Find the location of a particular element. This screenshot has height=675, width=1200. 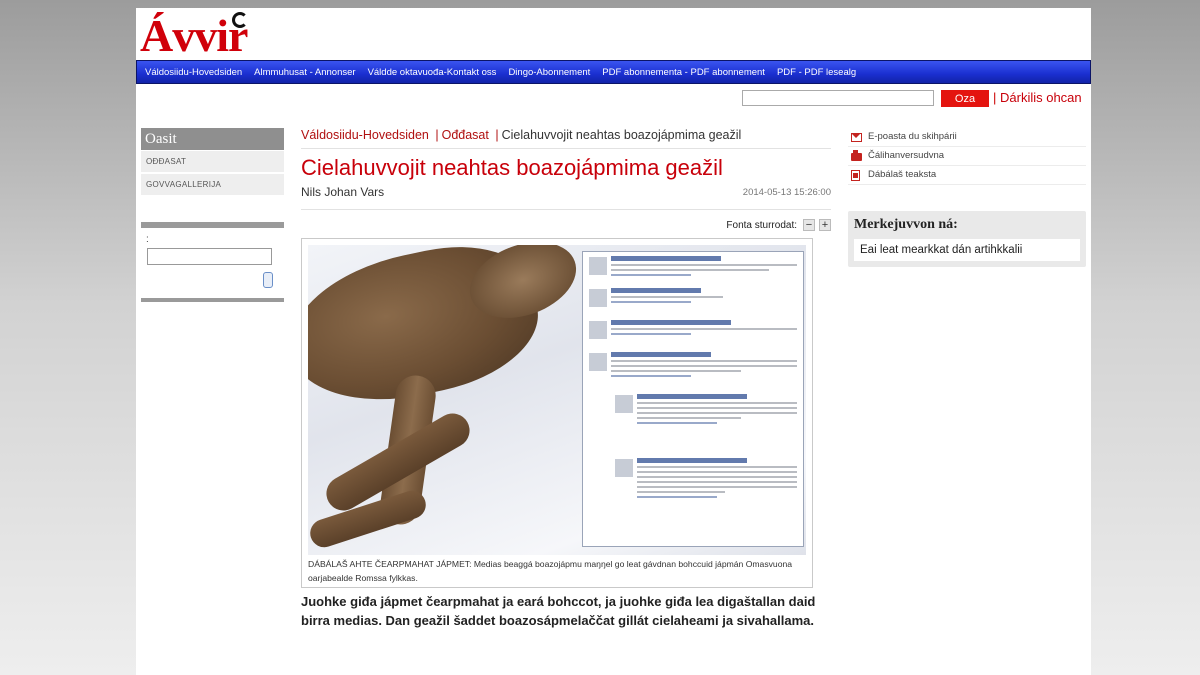

envelope-icon is located at coordinates (856, 137).